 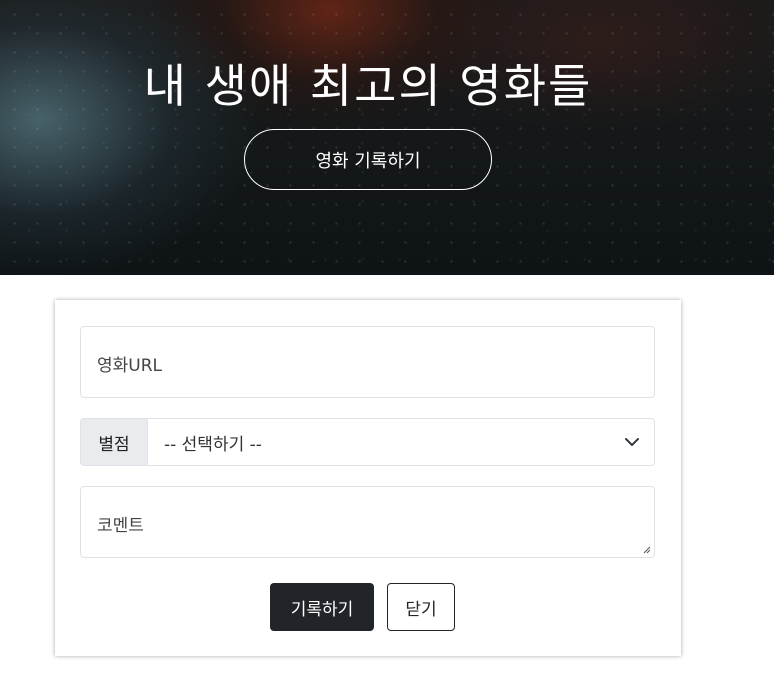 I want to click on rating-select-group: 별점 -- 선택하기 --, so click(x=367, y=442).